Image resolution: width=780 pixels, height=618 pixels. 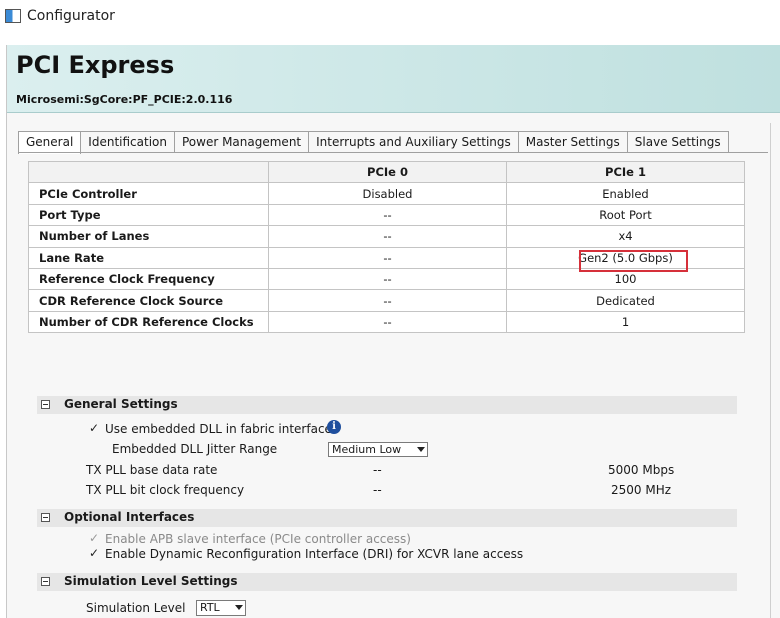 What do you see at coordinates (377, 490) in the screenshot?
I see `tx-pll-clock-dash: --` at bounding box center [377, 490].